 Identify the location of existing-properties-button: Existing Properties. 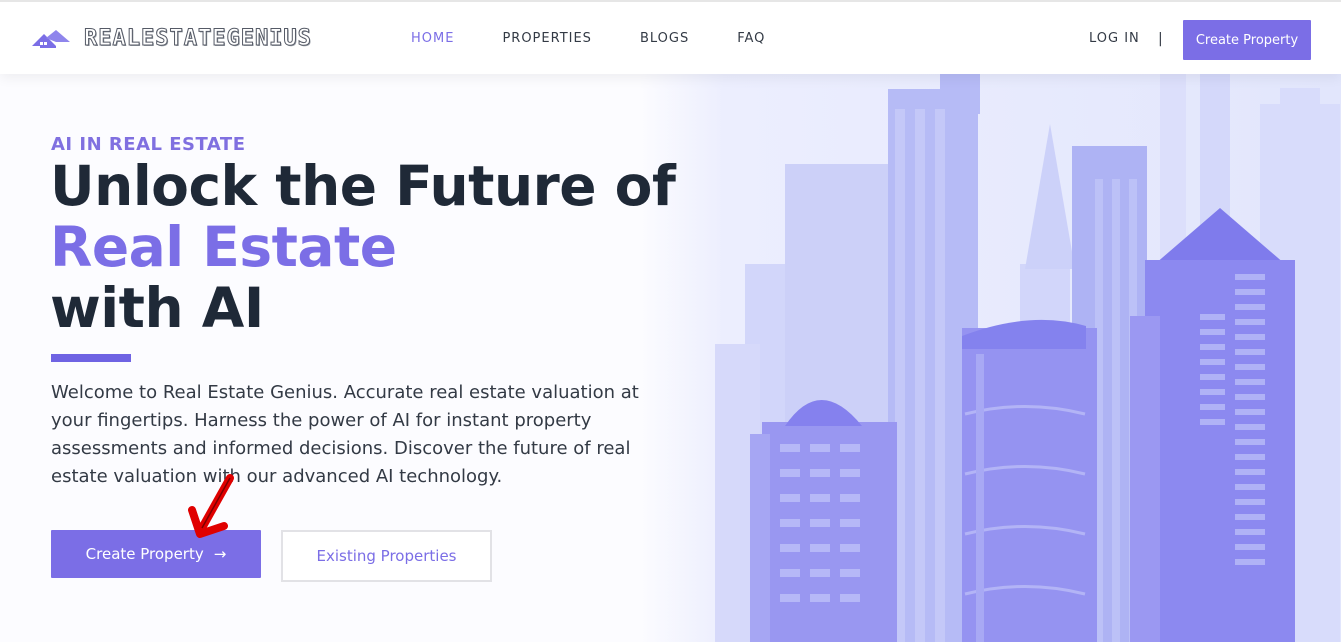
(386, 556).